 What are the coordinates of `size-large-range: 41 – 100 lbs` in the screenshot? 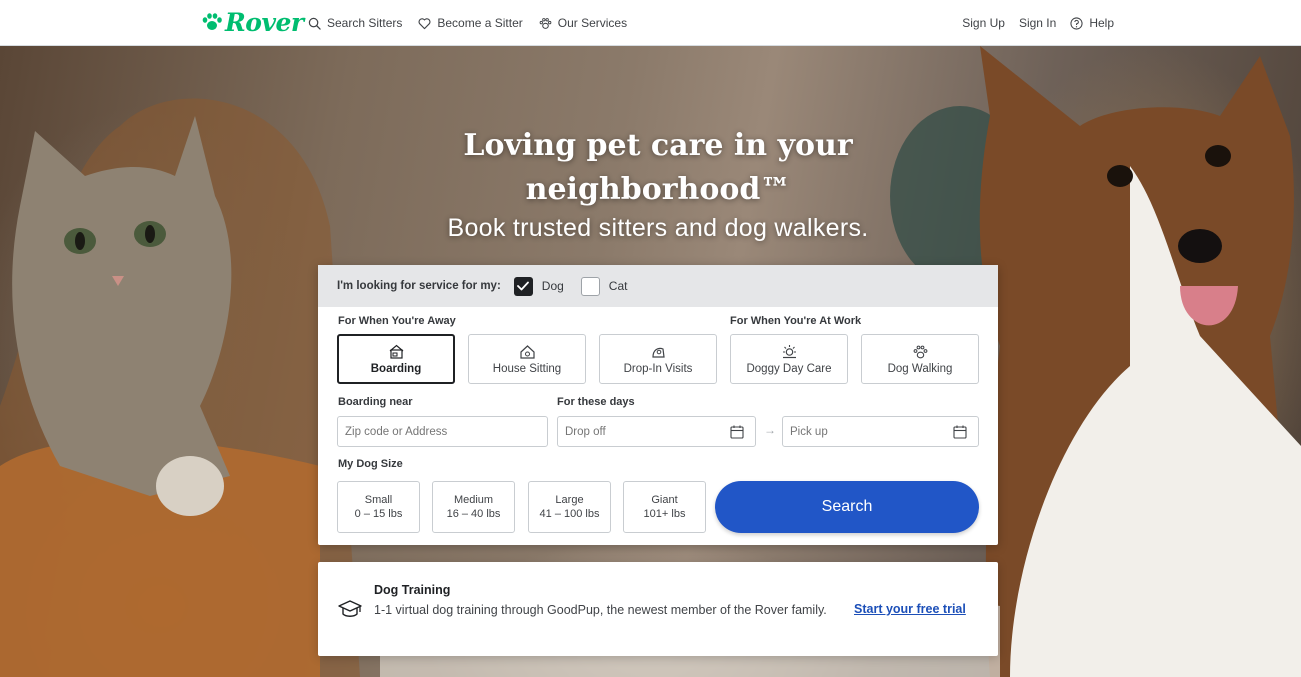 It's located at (569, 514).